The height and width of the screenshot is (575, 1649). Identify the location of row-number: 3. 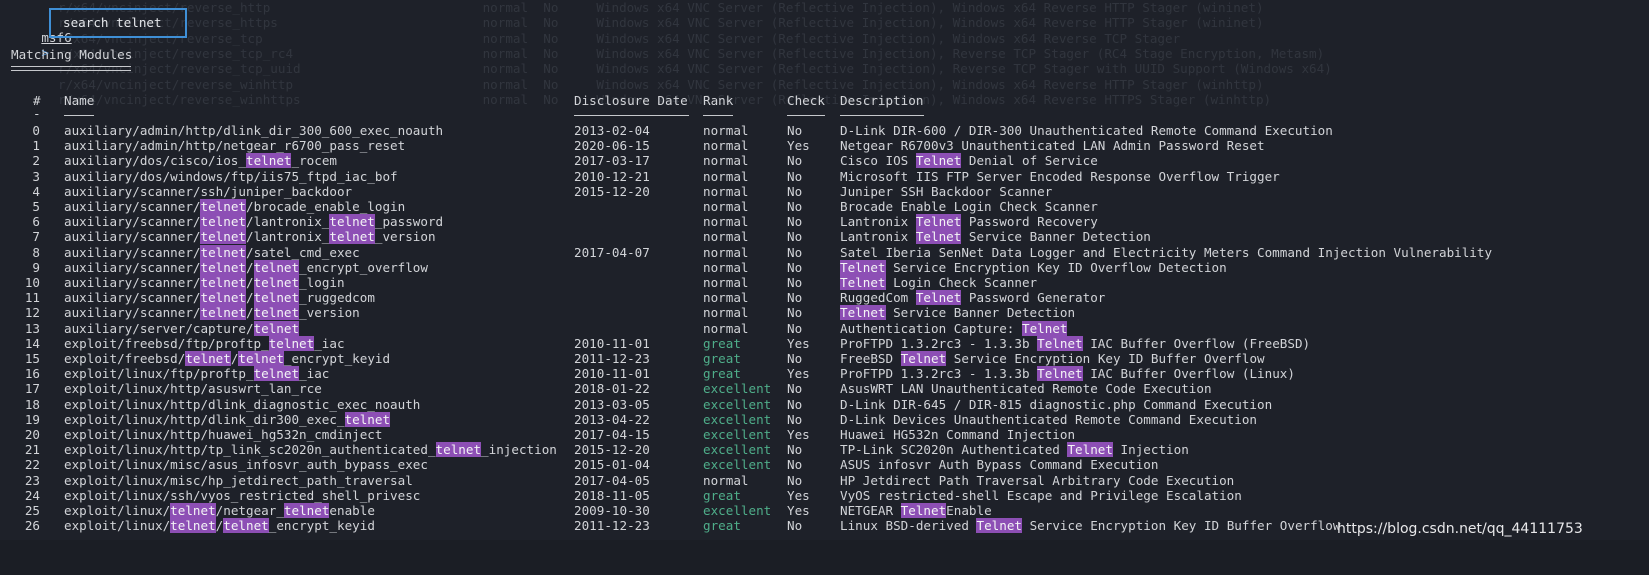
(36, 176).